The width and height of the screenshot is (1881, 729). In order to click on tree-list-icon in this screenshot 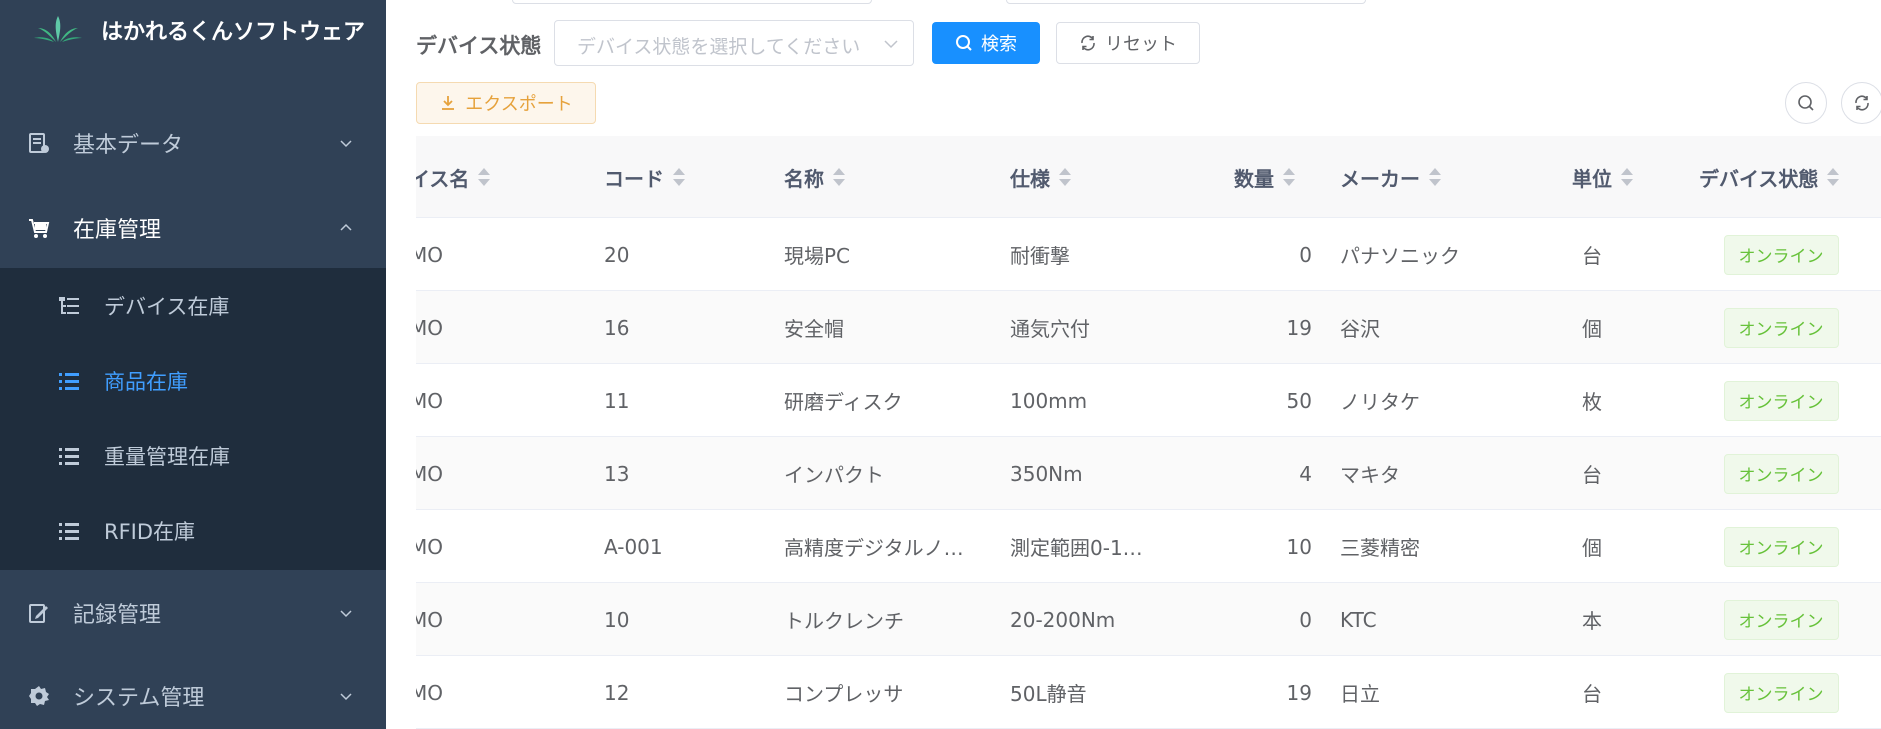, I will do `click(69, 305)`.